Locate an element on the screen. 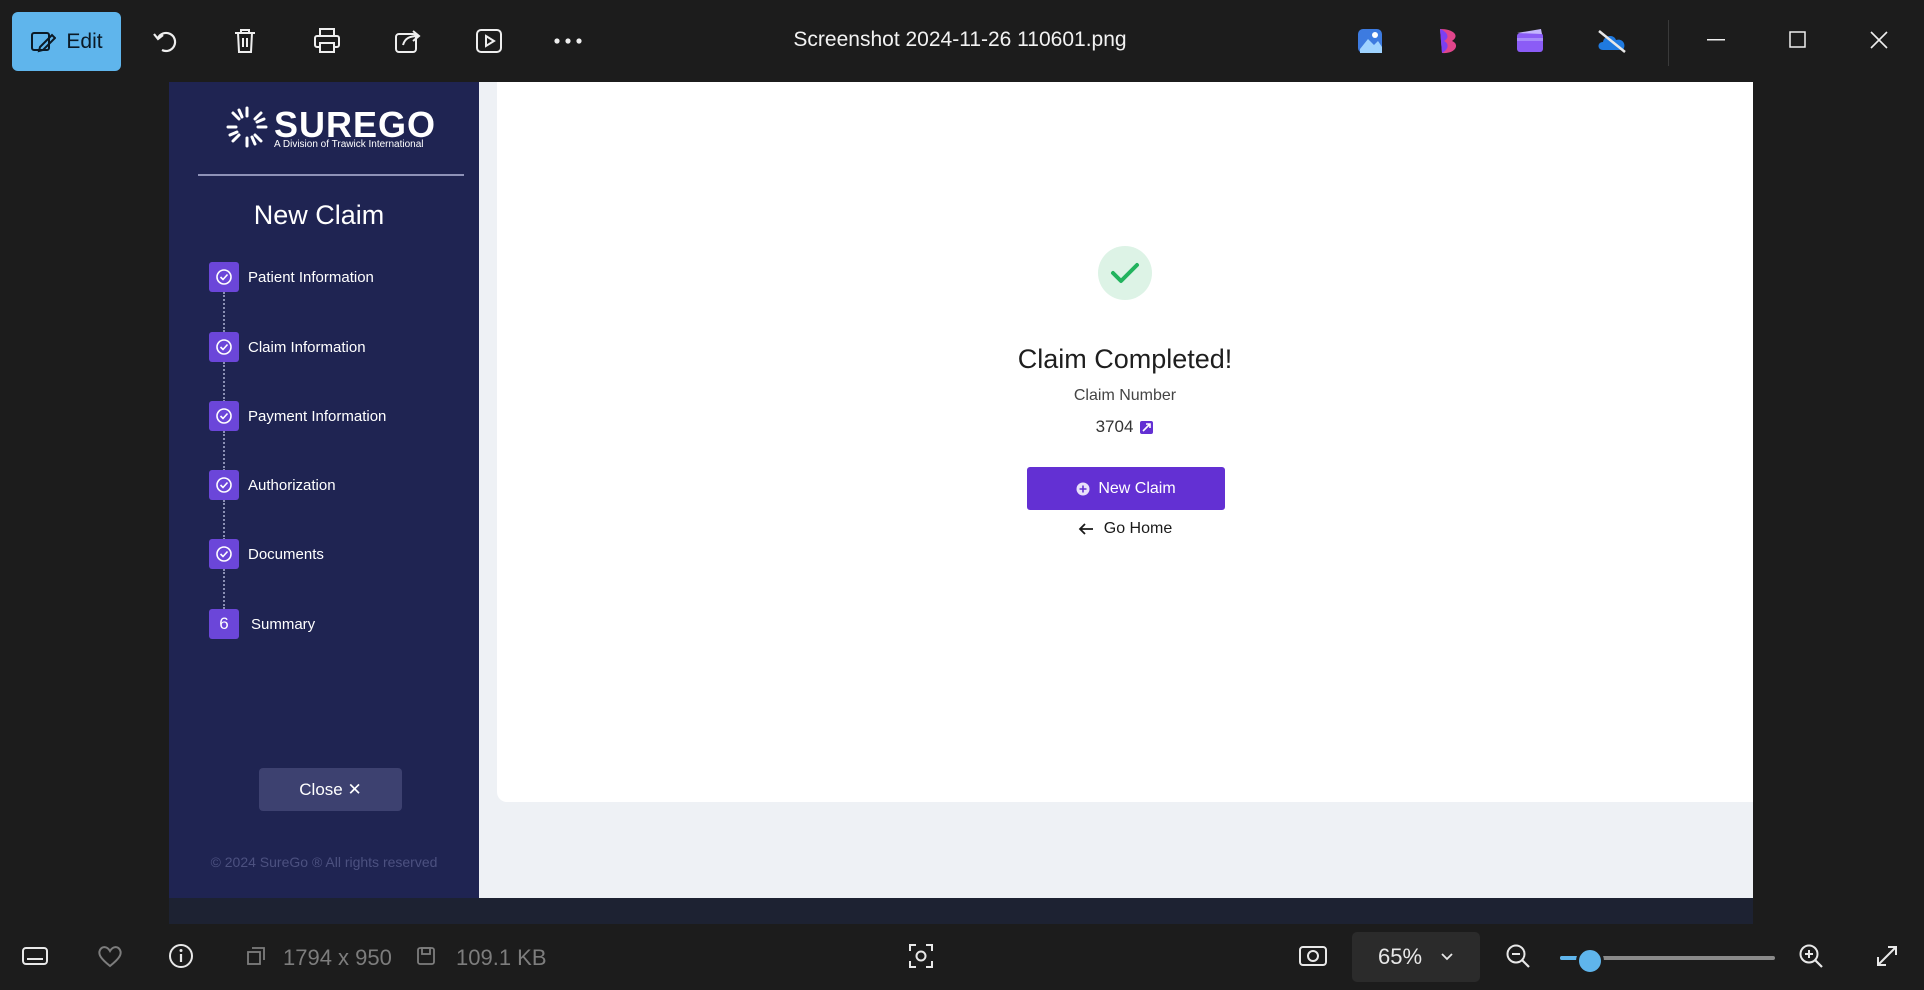 The width and height of the screenshot is (1924, 990). favorite-heart-icon is located at coordinates (110, 956).